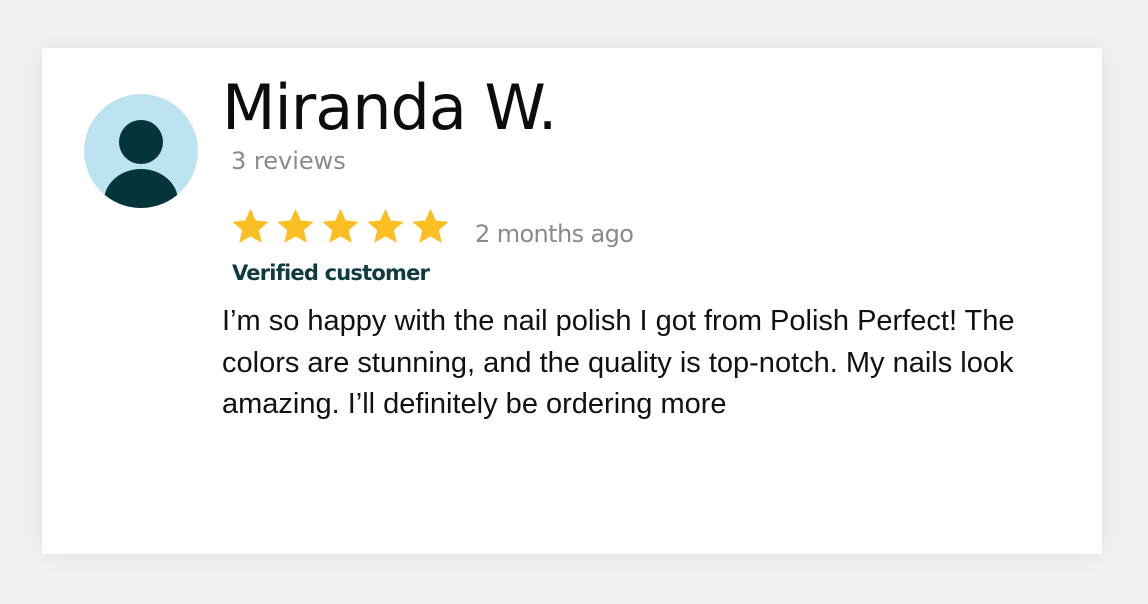  I want to click on user-icon, so click(141, 151).